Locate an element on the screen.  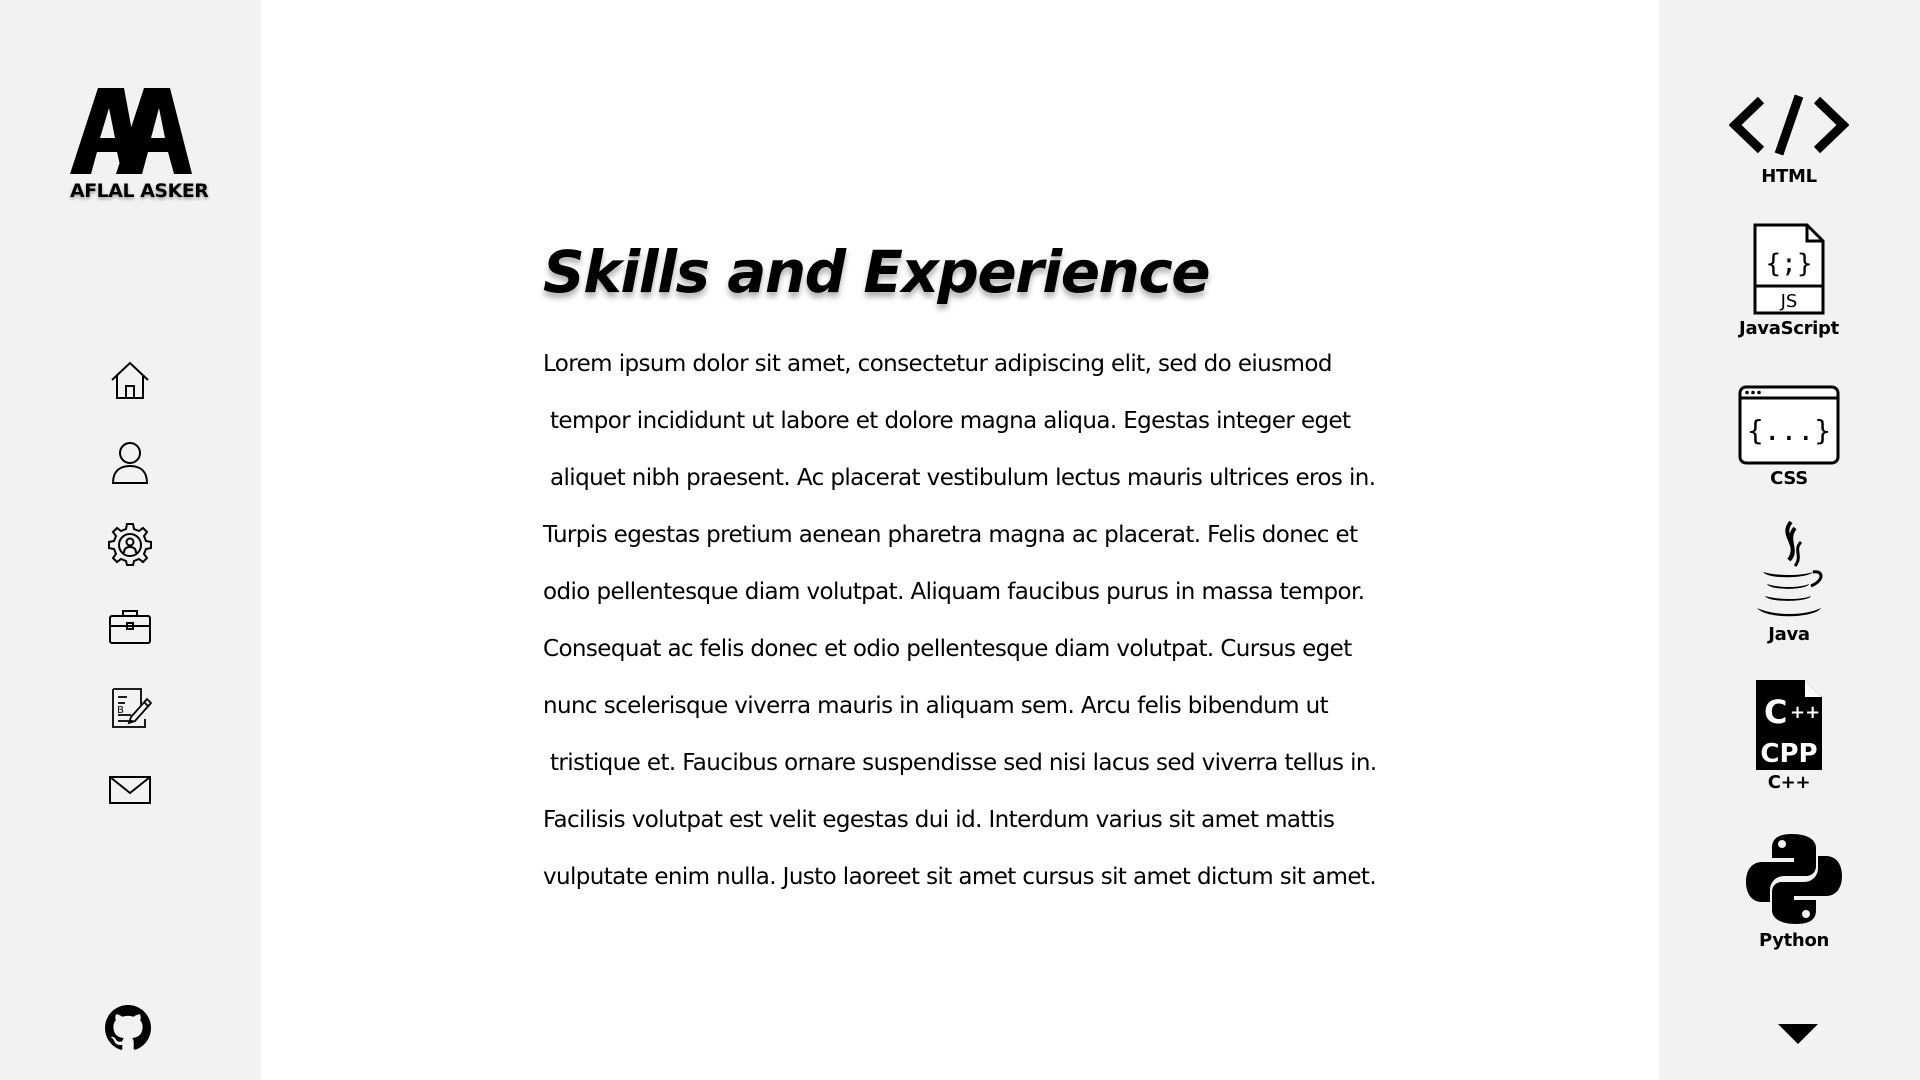
brand-name: AFLAL ASKER is located at coordinates (139, 191).